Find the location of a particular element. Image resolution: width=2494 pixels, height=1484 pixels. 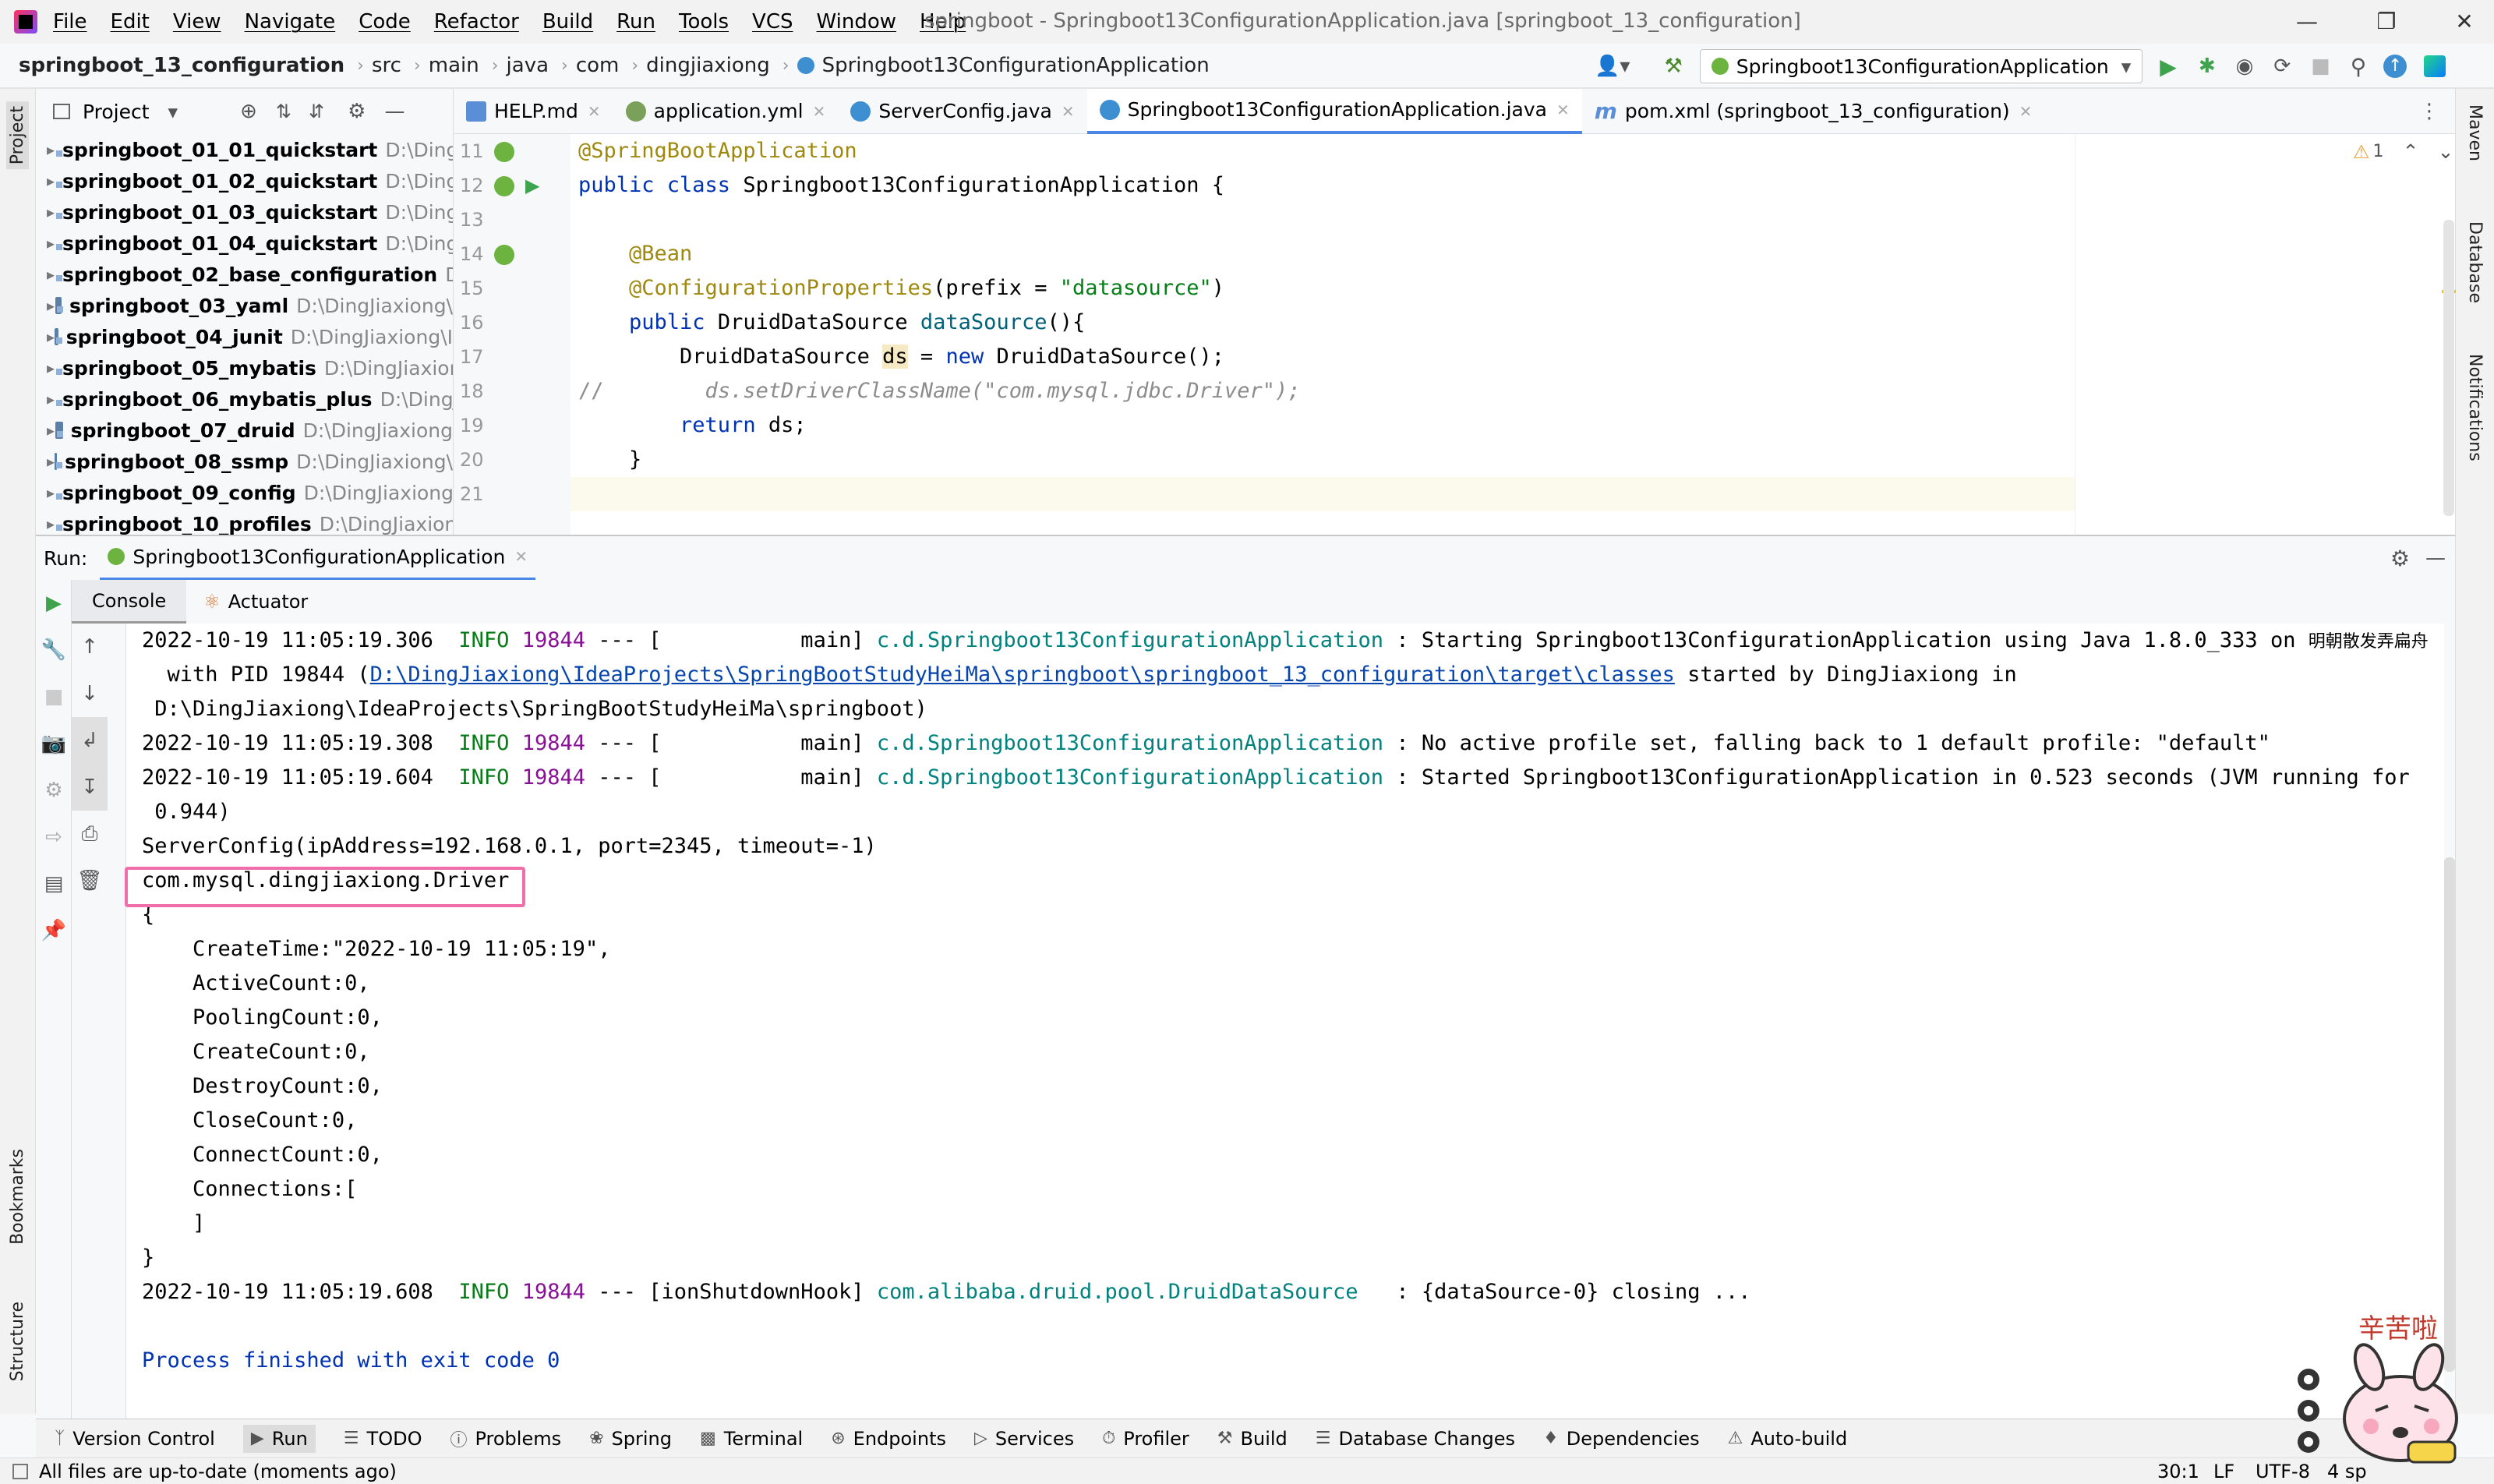

tab-help-md: HELP.md ✕ is located at coordinates (533, 111).